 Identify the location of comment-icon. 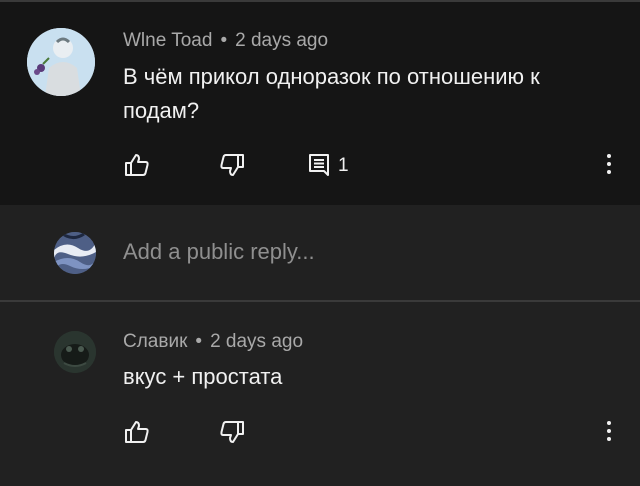
(319, 165).